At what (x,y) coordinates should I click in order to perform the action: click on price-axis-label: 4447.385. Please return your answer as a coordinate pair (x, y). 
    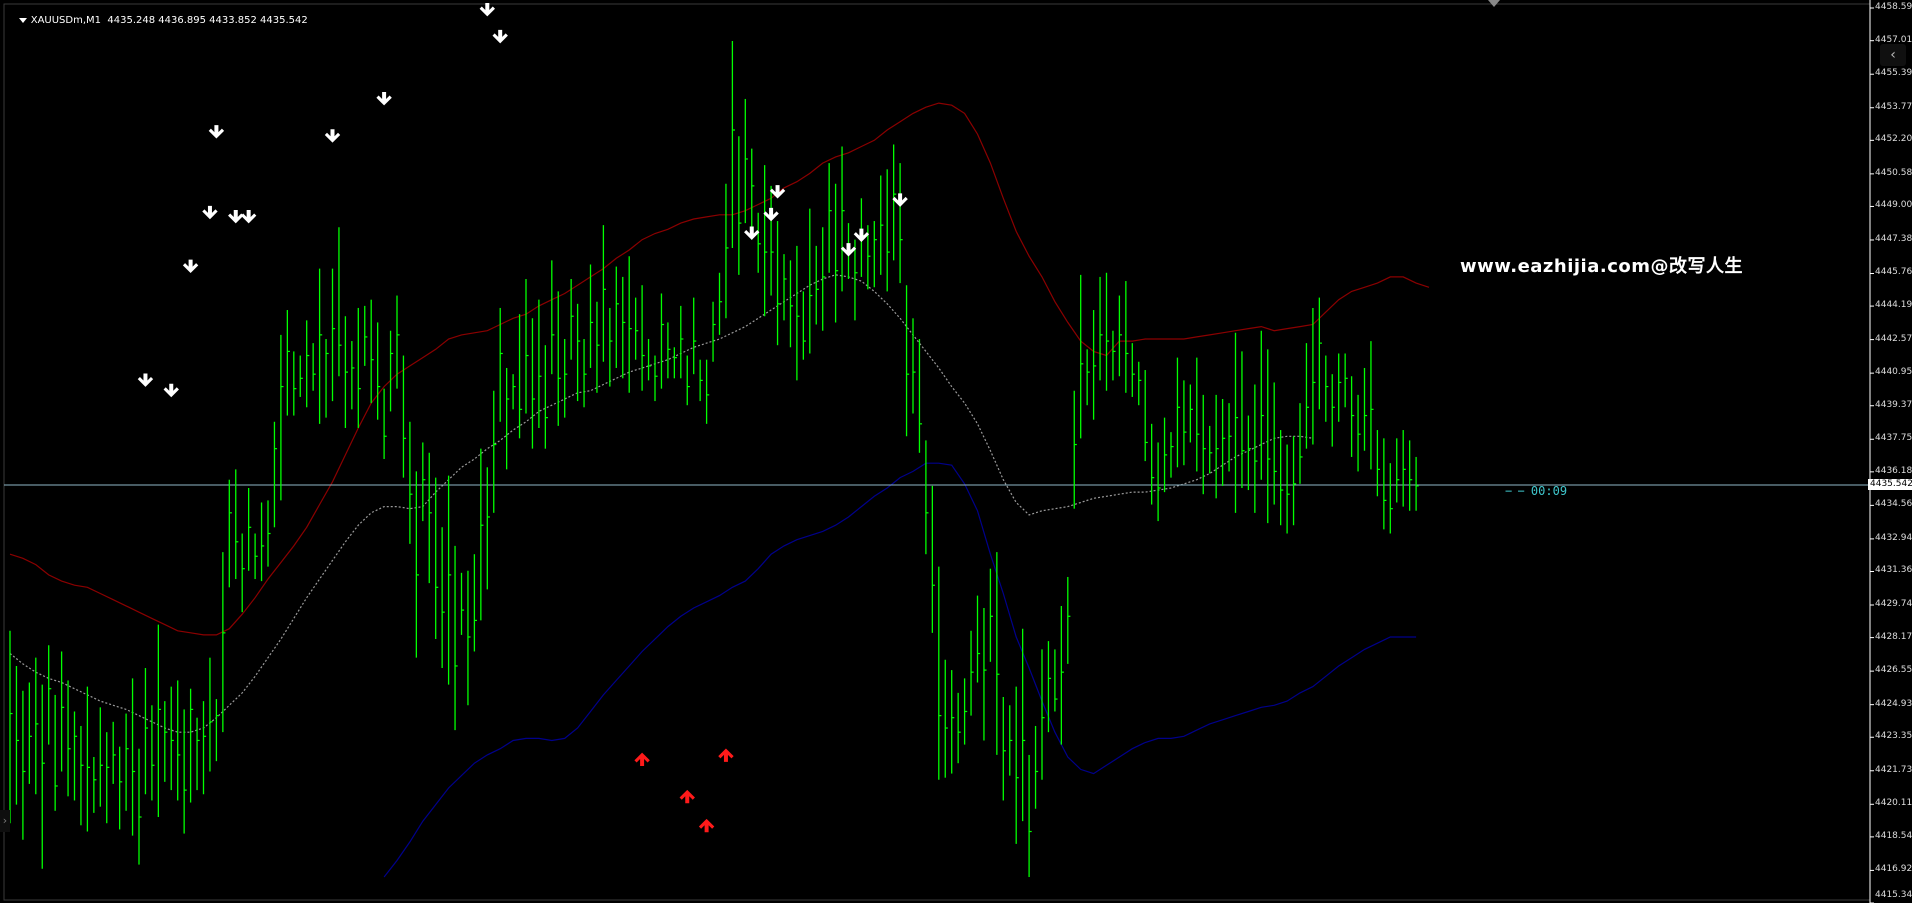
    Looking at the image, I should click on (1893, 238).